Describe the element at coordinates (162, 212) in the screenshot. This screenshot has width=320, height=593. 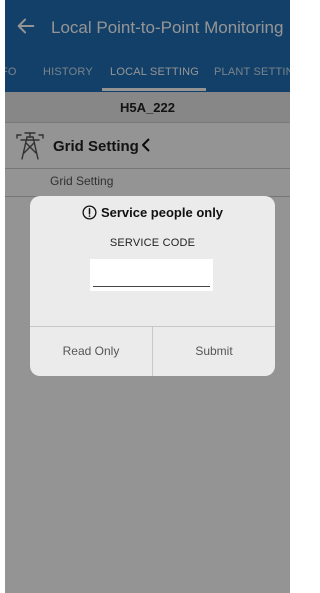
I see `dialog-title-text: Service people only` at that location.